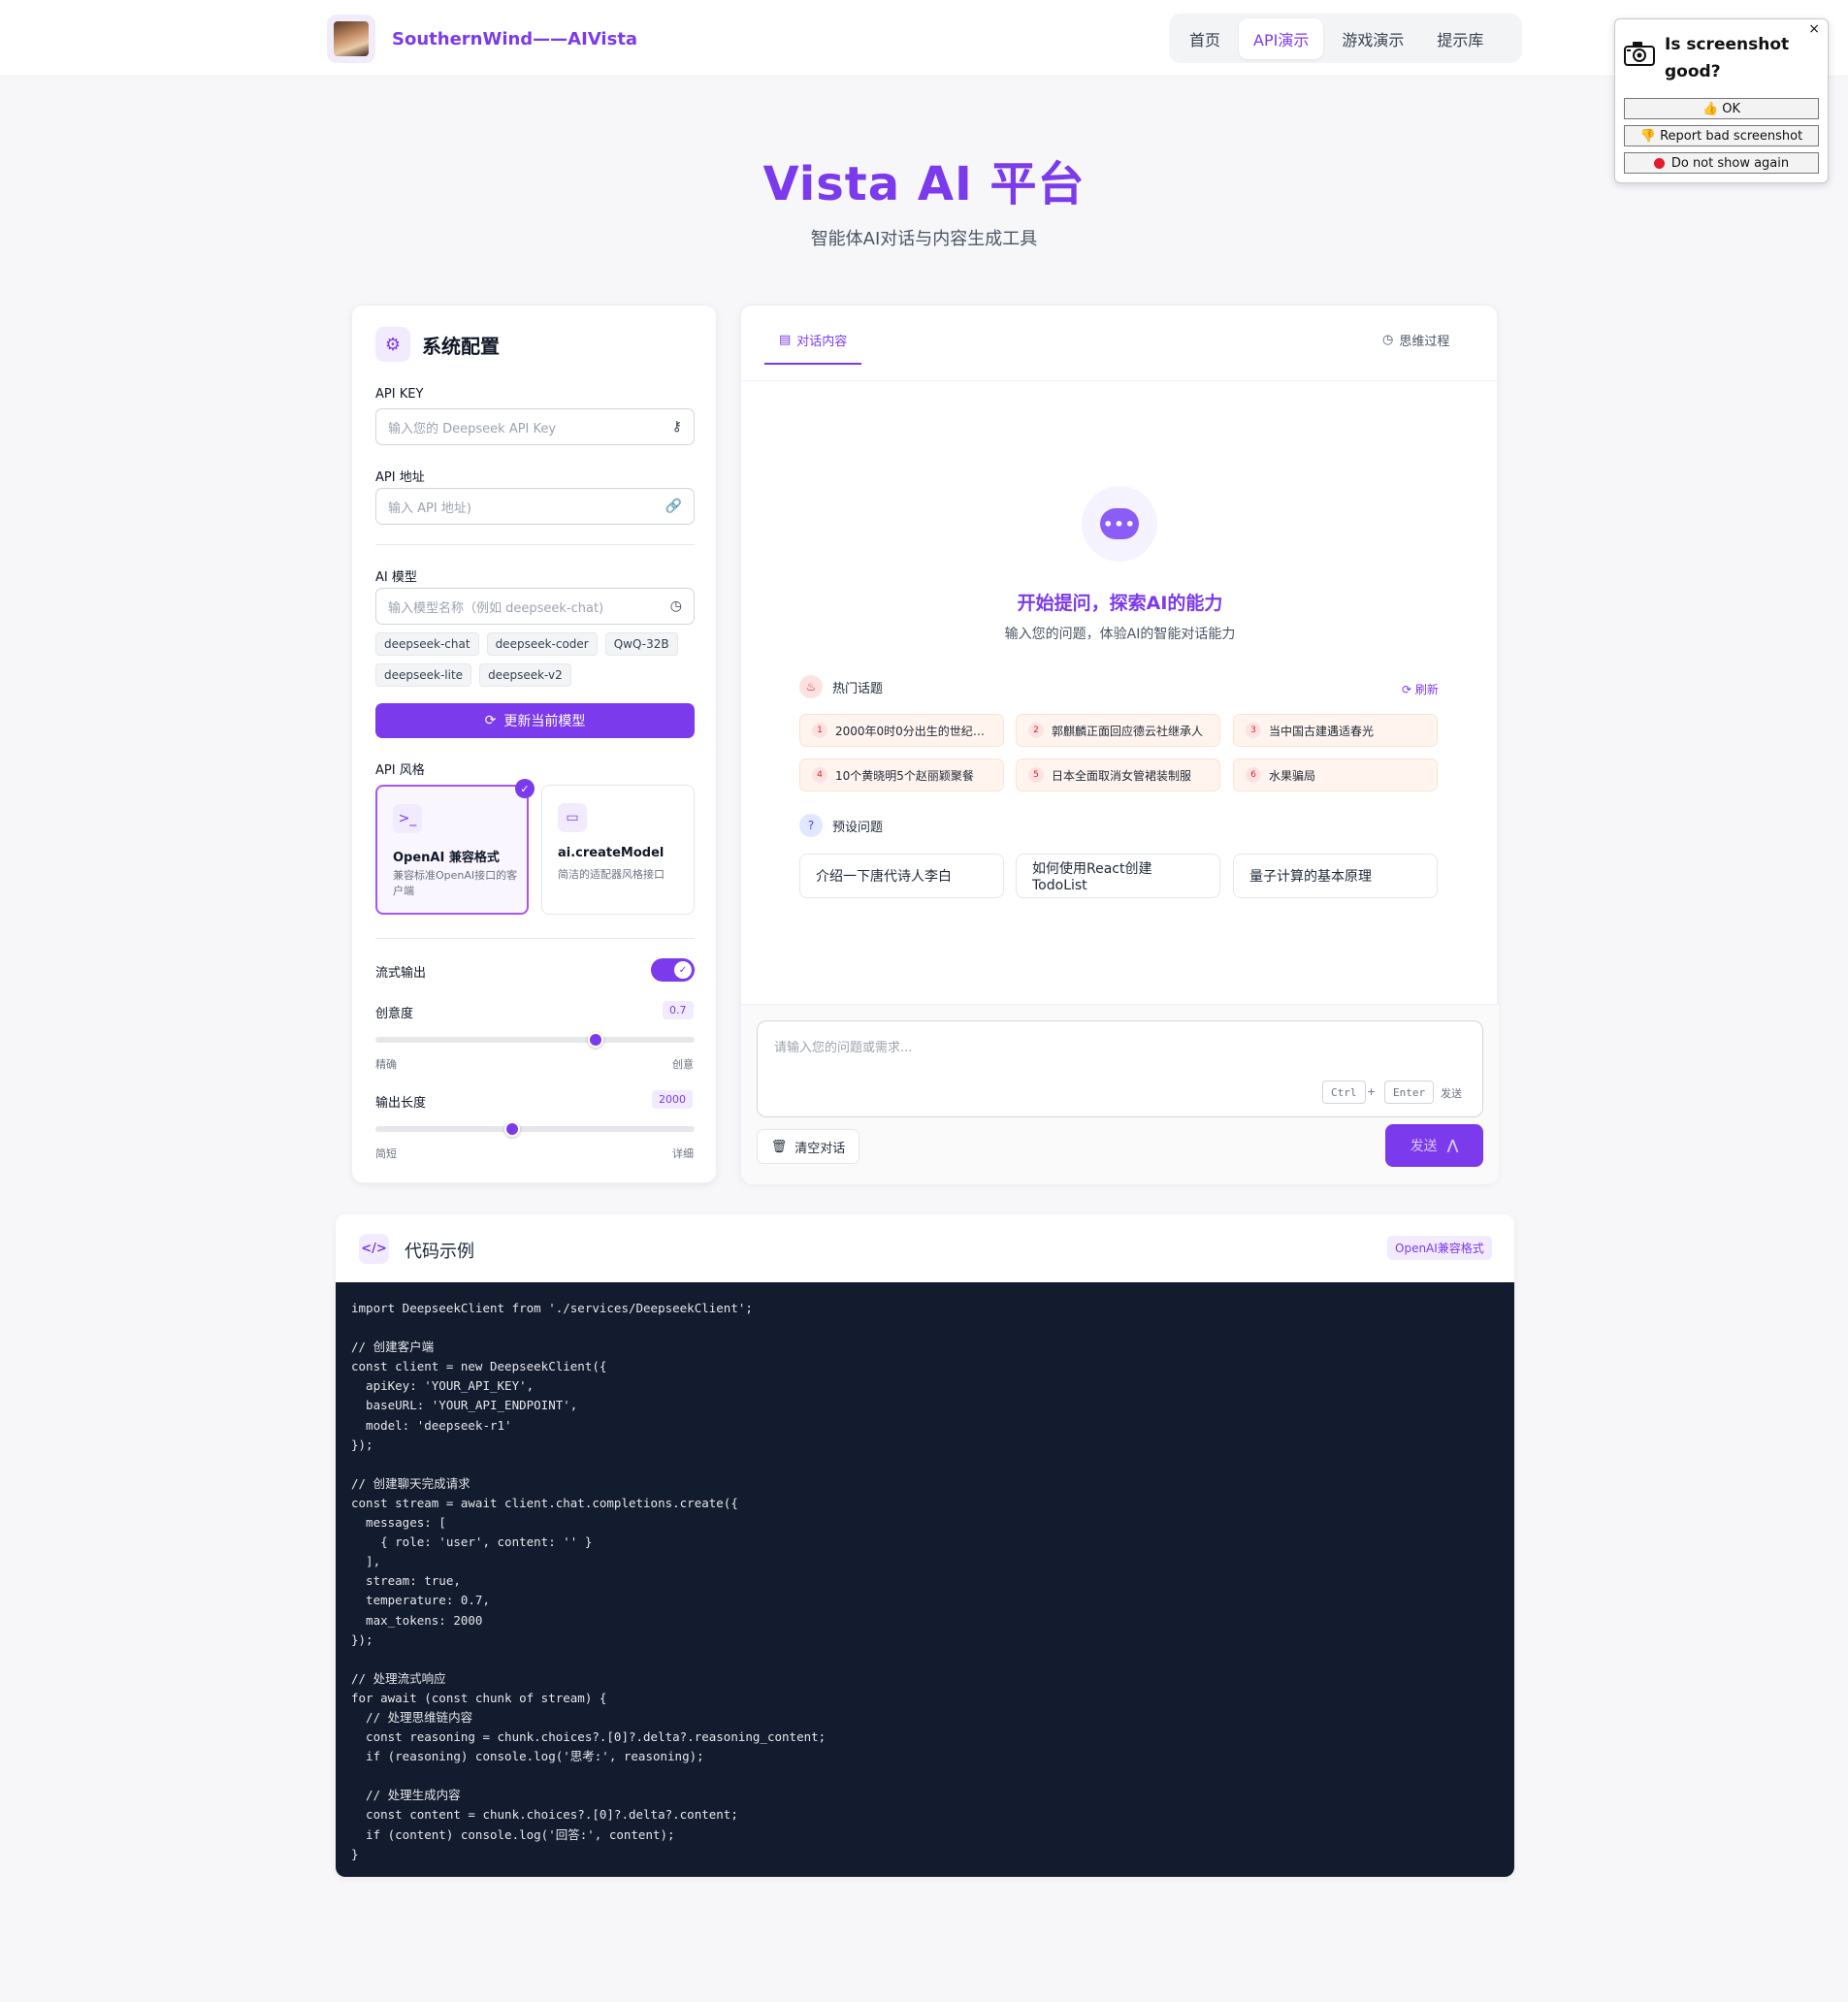 The width and height of the screenshot is (1848, 2002). I want to click on empty-state-subtitle: 输入您的问题，体验AI的智能对话能力, so click(1120, 634).